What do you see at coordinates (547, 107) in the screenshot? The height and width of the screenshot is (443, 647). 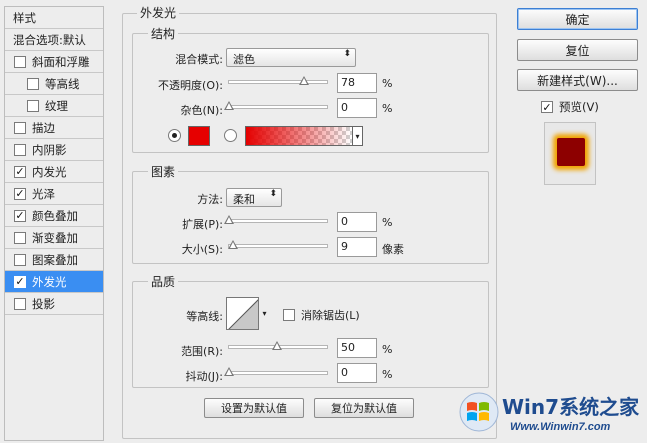 I see `preview-checkbox: ✓` at bounding box center [547, 107].